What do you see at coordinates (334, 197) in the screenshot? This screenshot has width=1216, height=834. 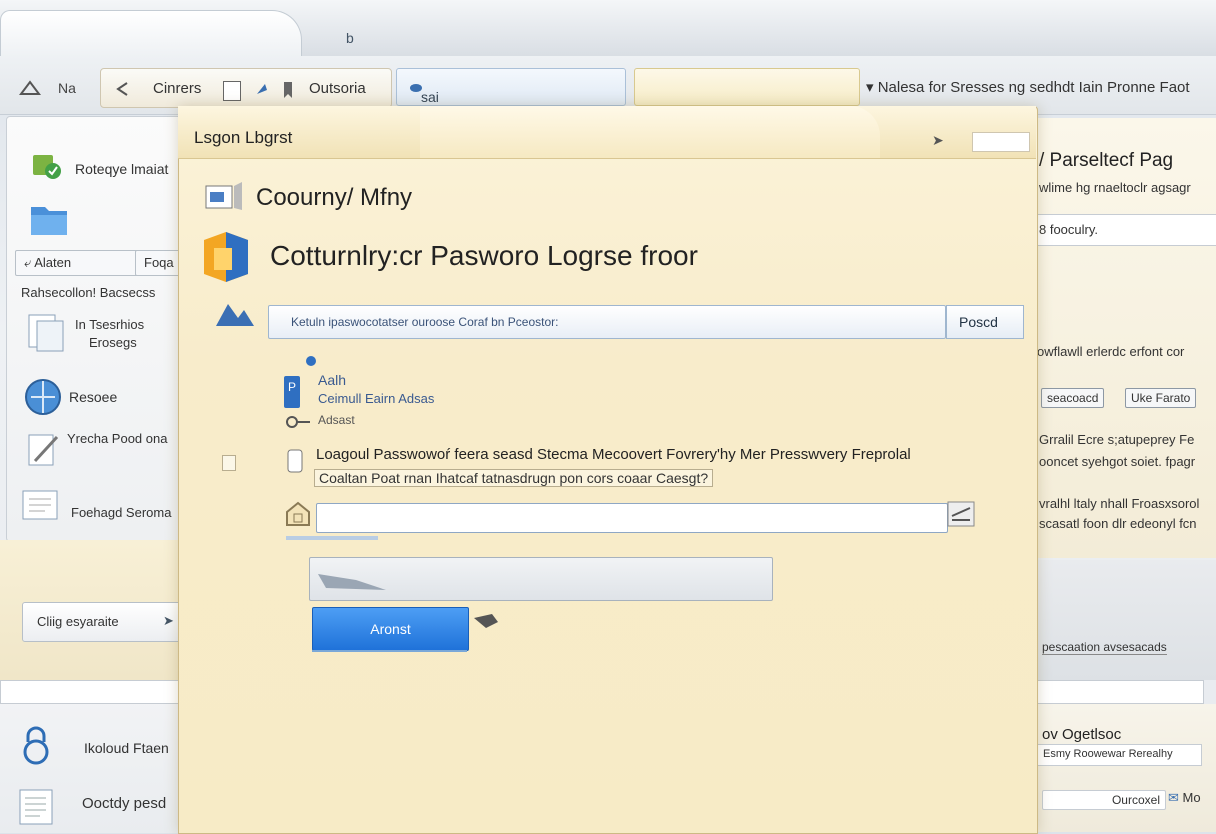 I see `section-title: Coourny/ Mfny` at bounding box center [334, 197].